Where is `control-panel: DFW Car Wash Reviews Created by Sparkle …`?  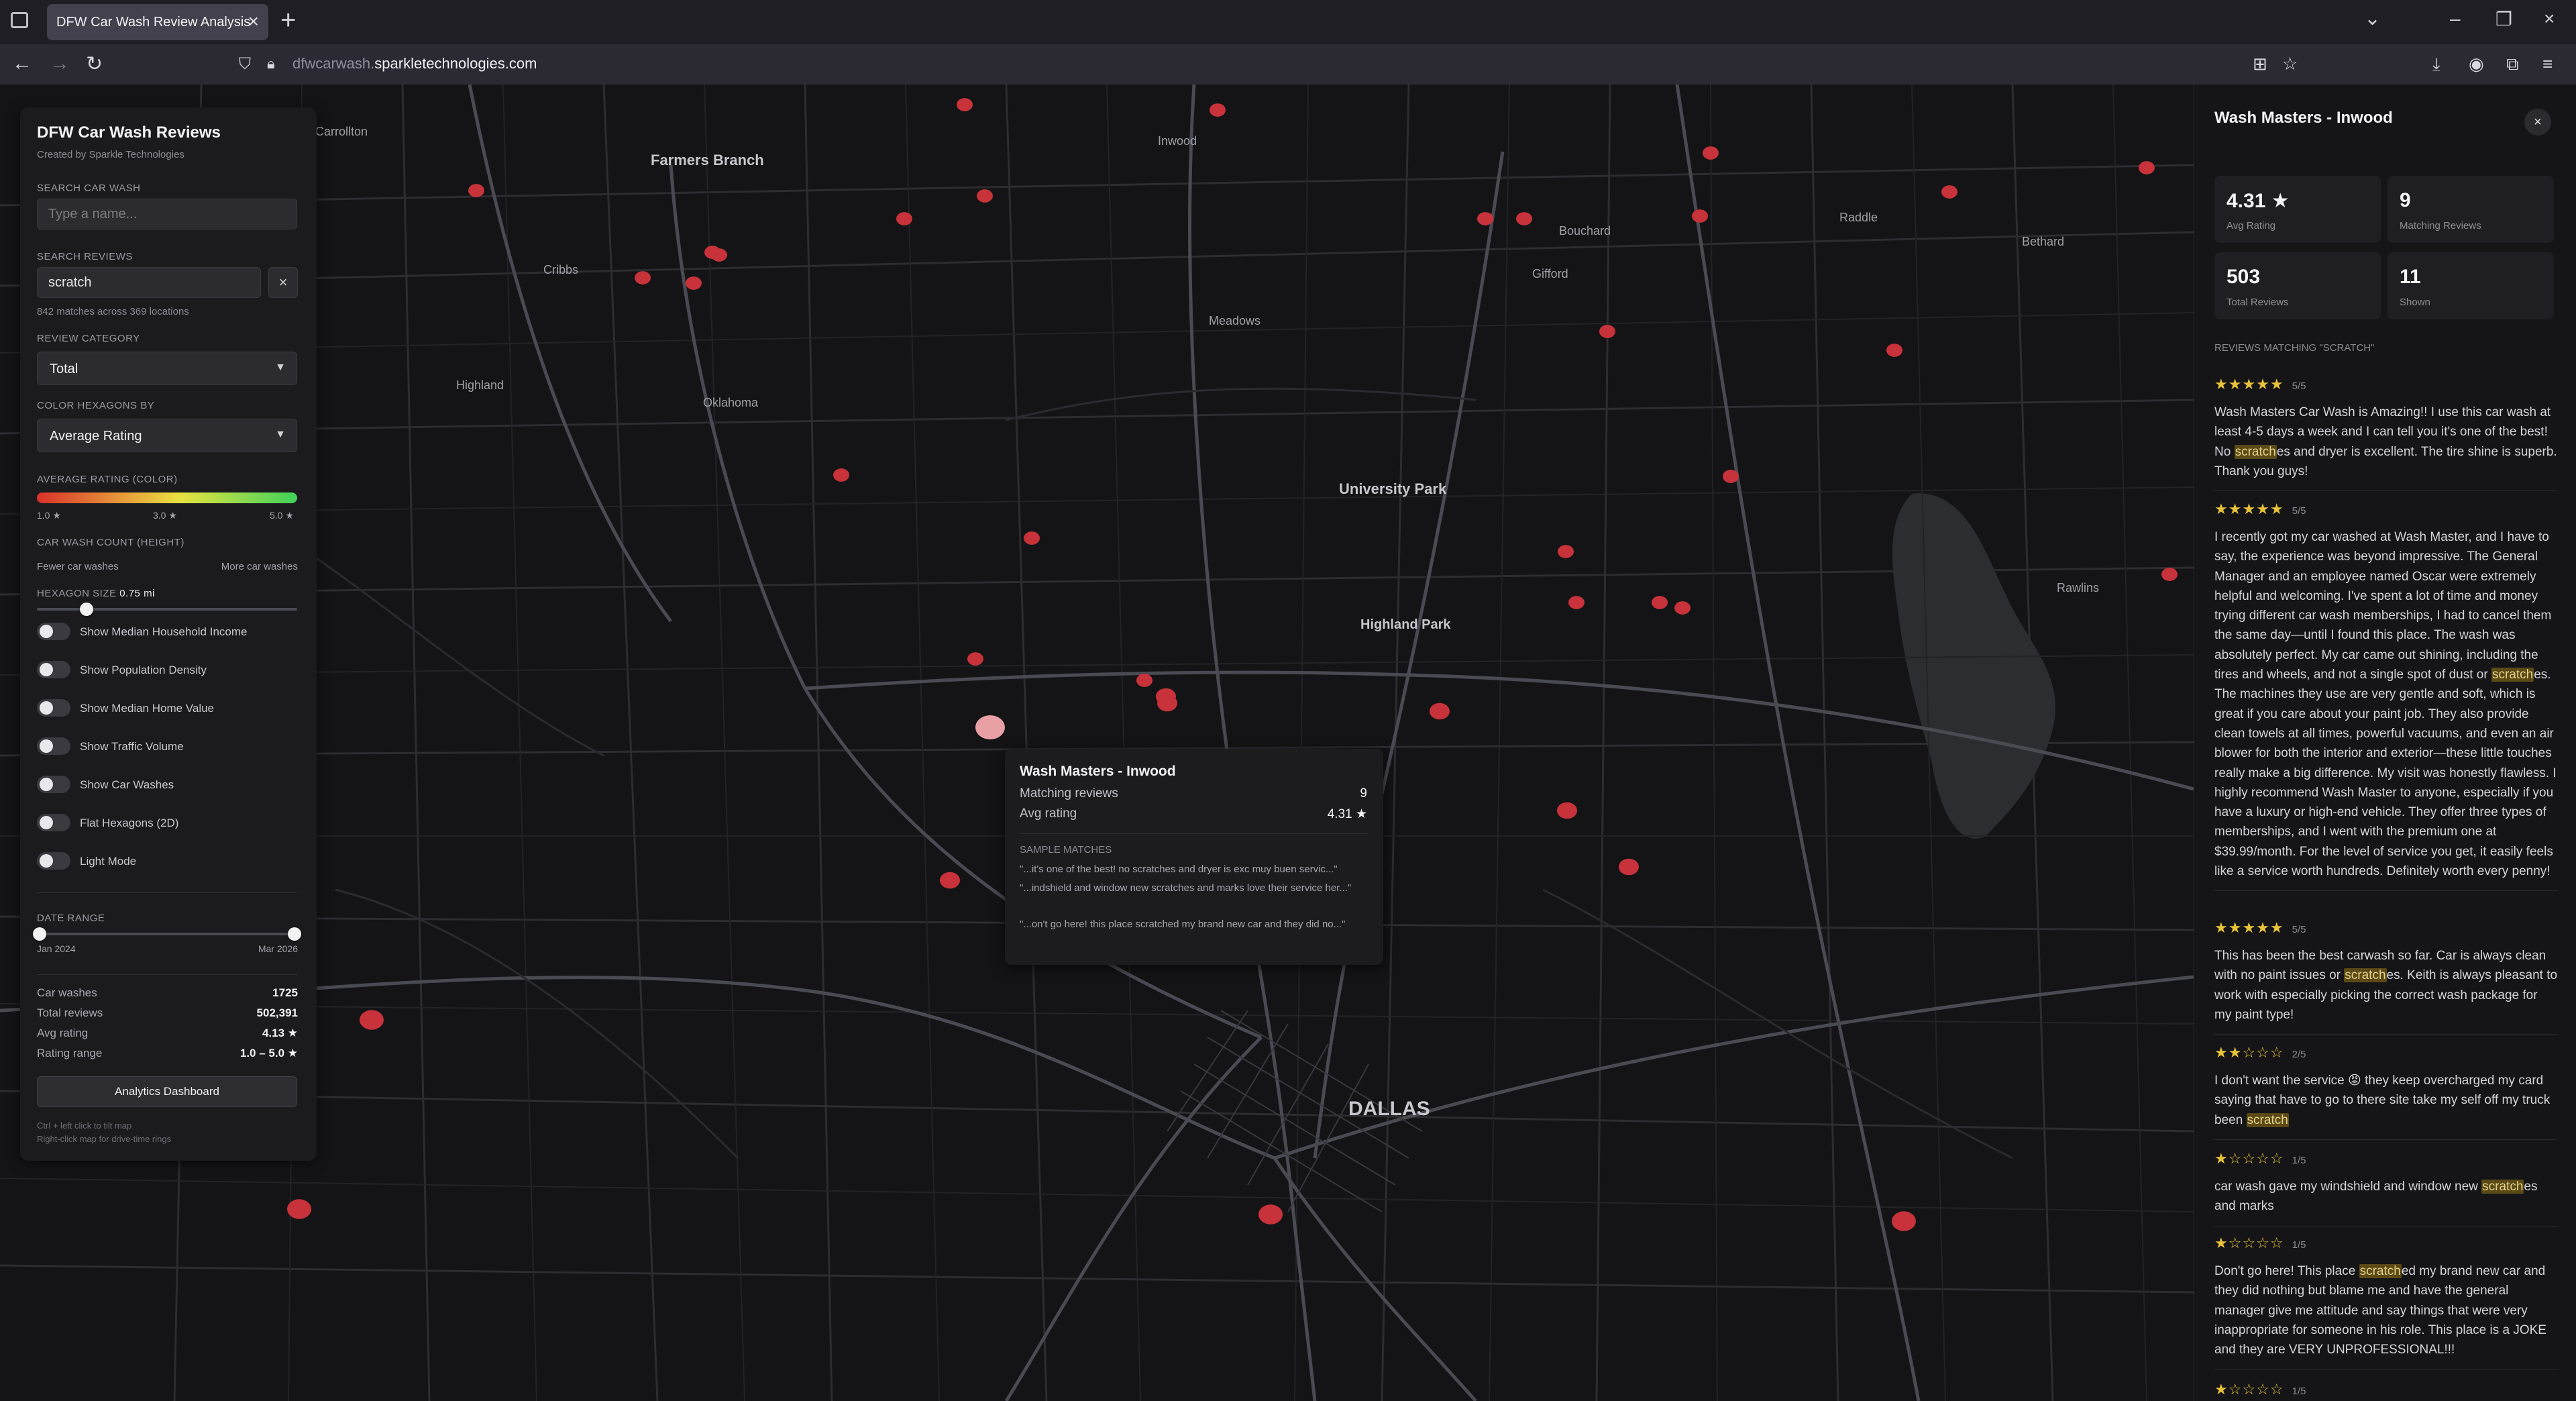
control-panel: DFW Car Wash Reviews Created by Sparkle … is located at coordinates (168, 634).